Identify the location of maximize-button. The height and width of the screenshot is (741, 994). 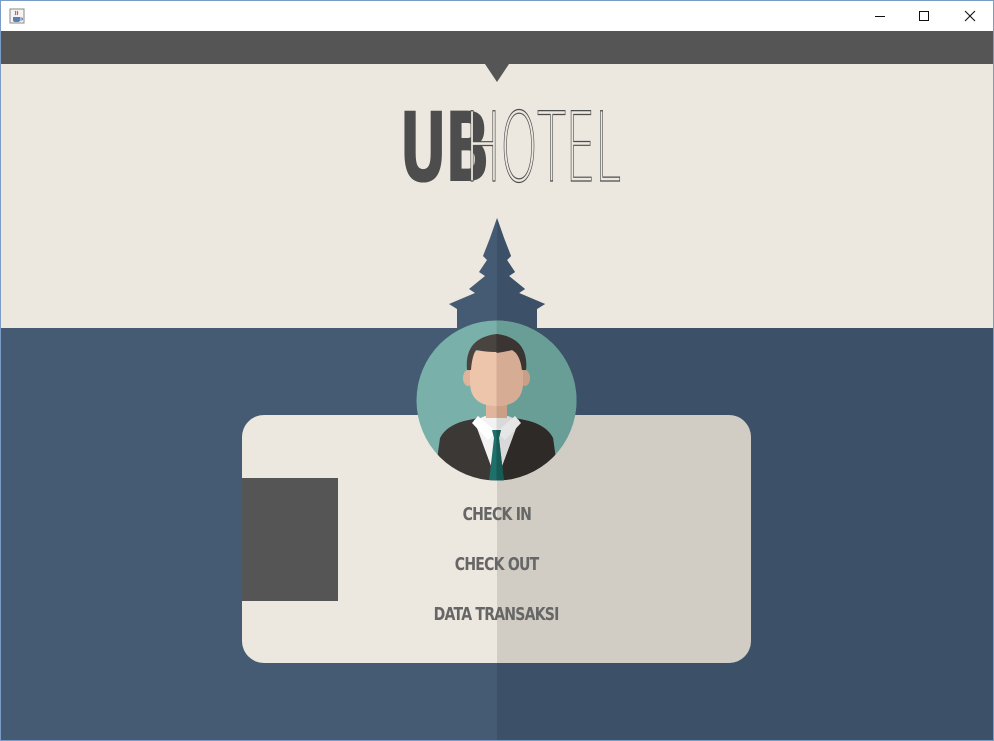
(924, 16).